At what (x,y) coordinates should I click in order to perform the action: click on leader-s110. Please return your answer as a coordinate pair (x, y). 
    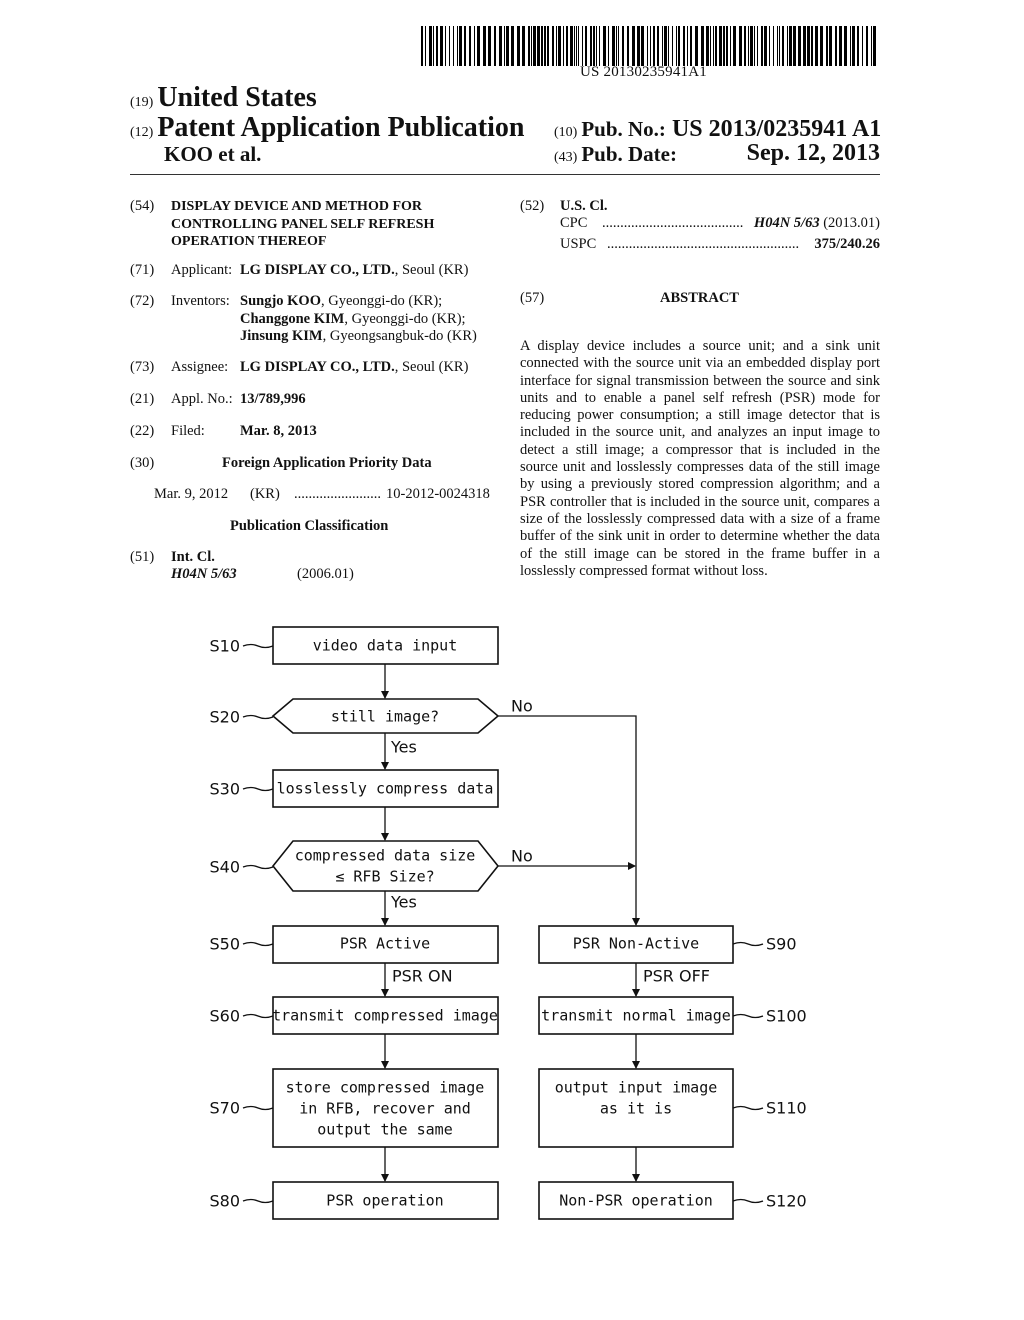
    Looking at the image, I should click on (748, 1108).